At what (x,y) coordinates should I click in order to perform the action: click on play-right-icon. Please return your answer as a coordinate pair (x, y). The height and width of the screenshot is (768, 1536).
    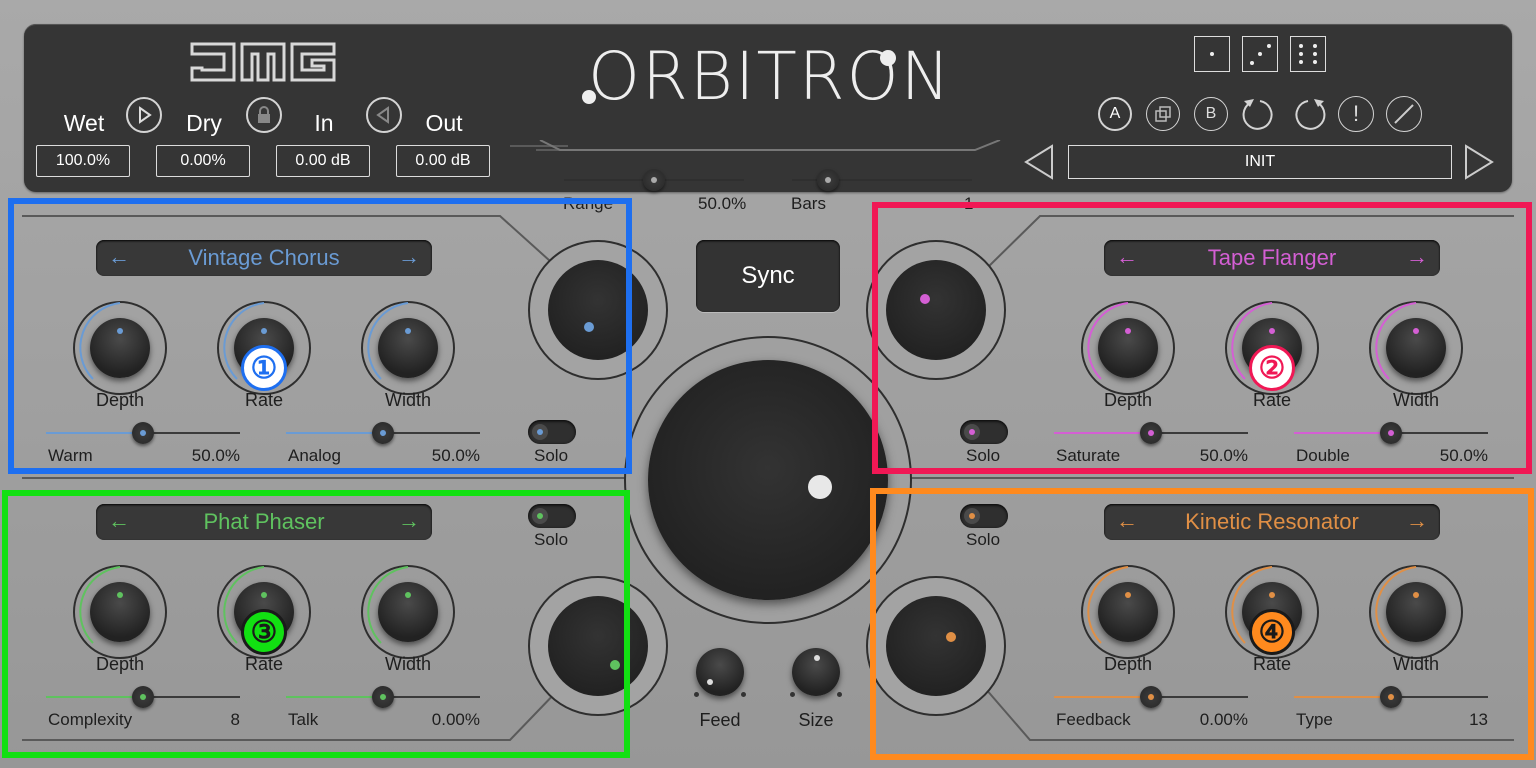
    Looking at the image, I should click on (145, 115).